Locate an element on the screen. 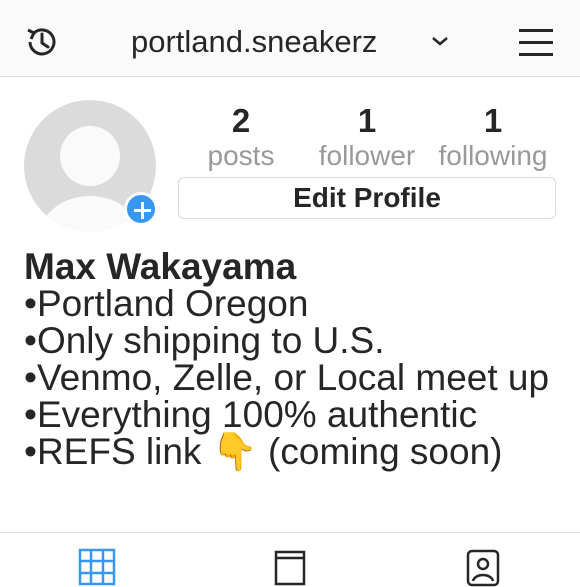 The width and height of the screenshot is (580, 587). display-name: Max Wakayama is located at coordinates (160, 266).